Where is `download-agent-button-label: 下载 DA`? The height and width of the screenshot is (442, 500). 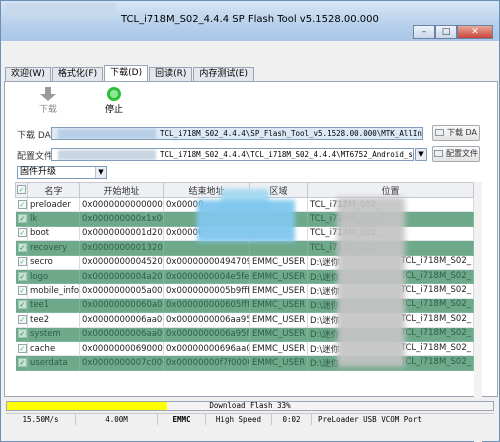 download-agent-button-label: 下载 DA is located at coordinates (462, 132).